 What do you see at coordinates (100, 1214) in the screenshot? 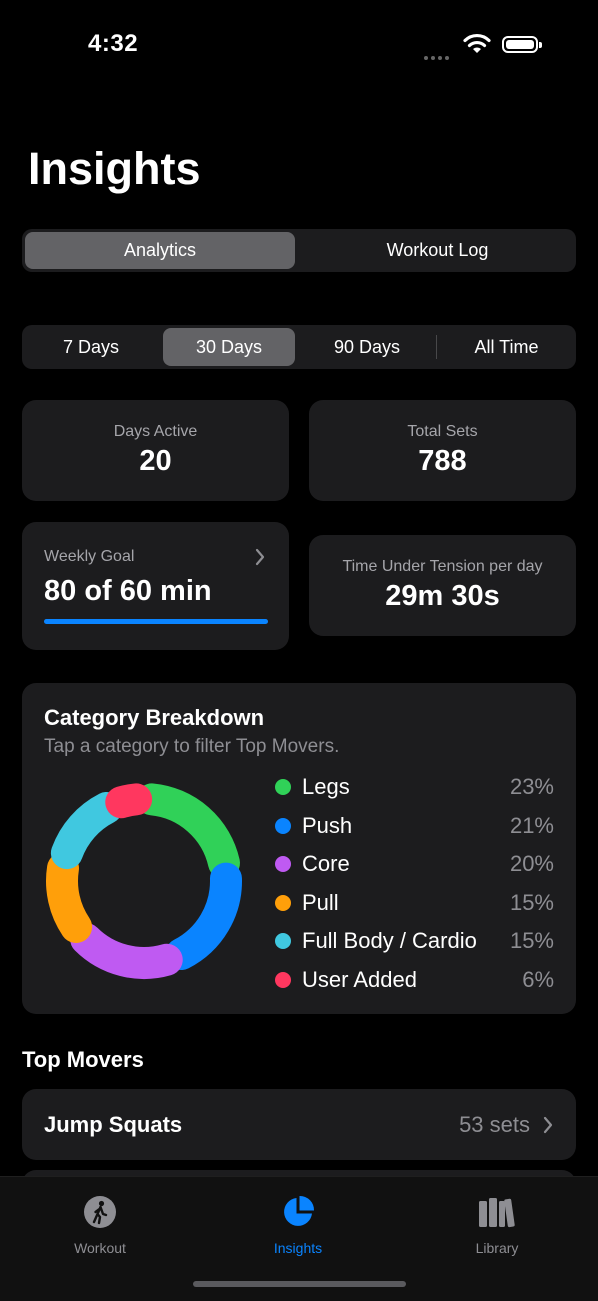
I see `walk-icon` at bounding box center [100, 1214].